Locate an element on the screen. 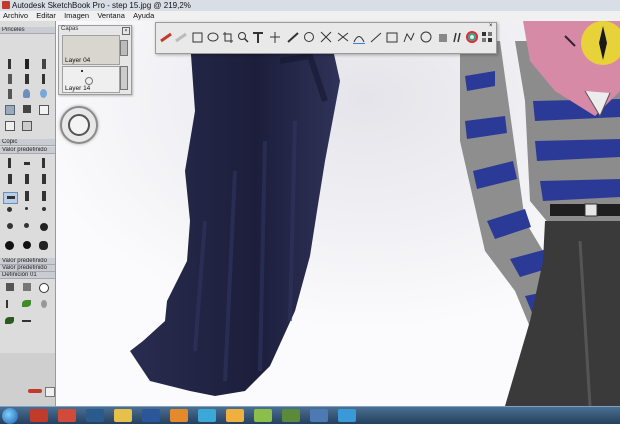 The width and height of the screenshot is (620, 424). fill-icon is located at coordinates (443, 37).